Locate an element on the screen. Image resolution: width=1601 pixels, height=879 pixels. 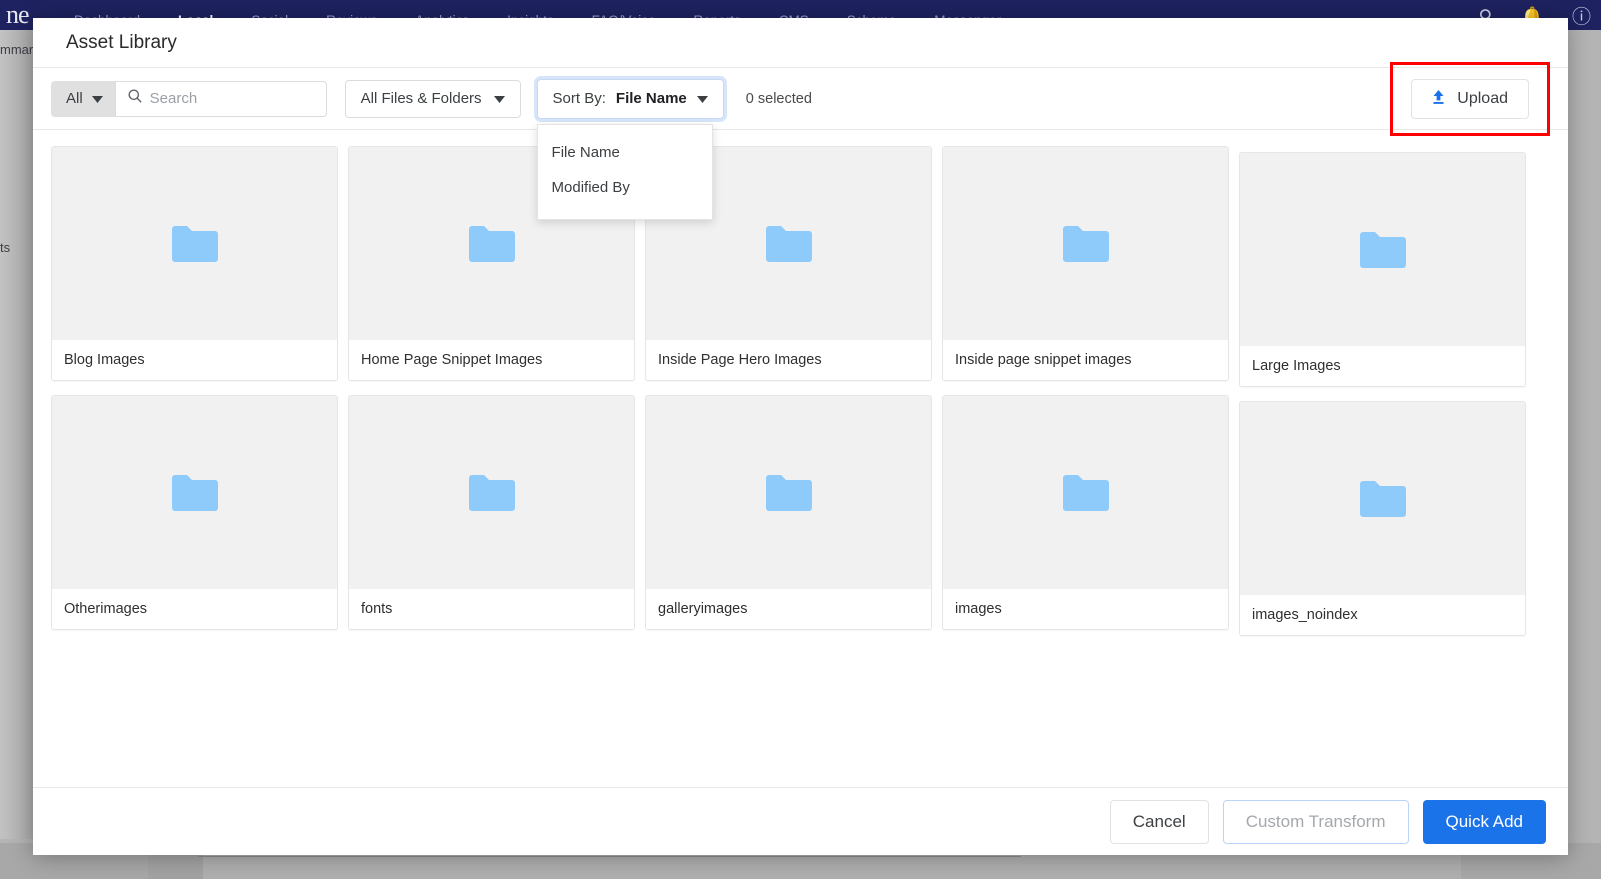
upload-highlight-annotation: Upload is located at coordinates (1470, 98).